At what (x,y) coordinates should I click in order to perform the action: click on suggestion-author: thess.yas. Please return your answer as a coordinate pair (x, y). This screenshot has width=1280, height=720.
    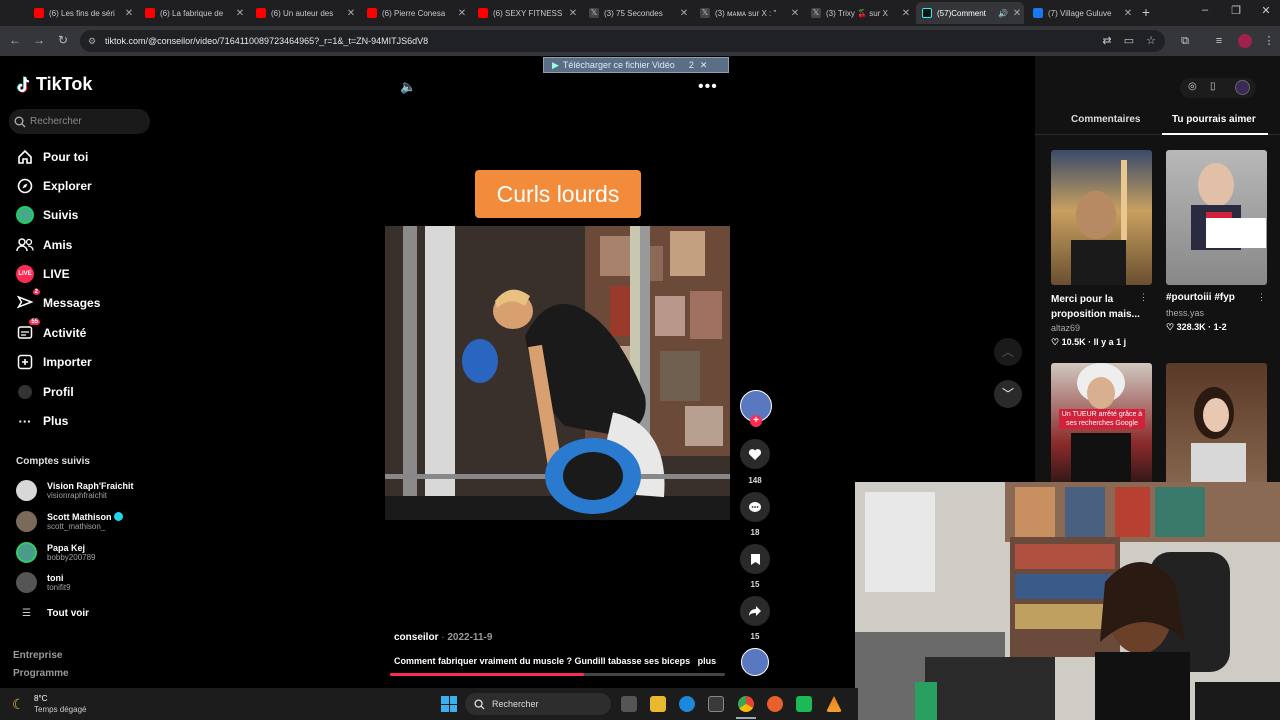
    Looking at the image, I should click on (1185, 313).